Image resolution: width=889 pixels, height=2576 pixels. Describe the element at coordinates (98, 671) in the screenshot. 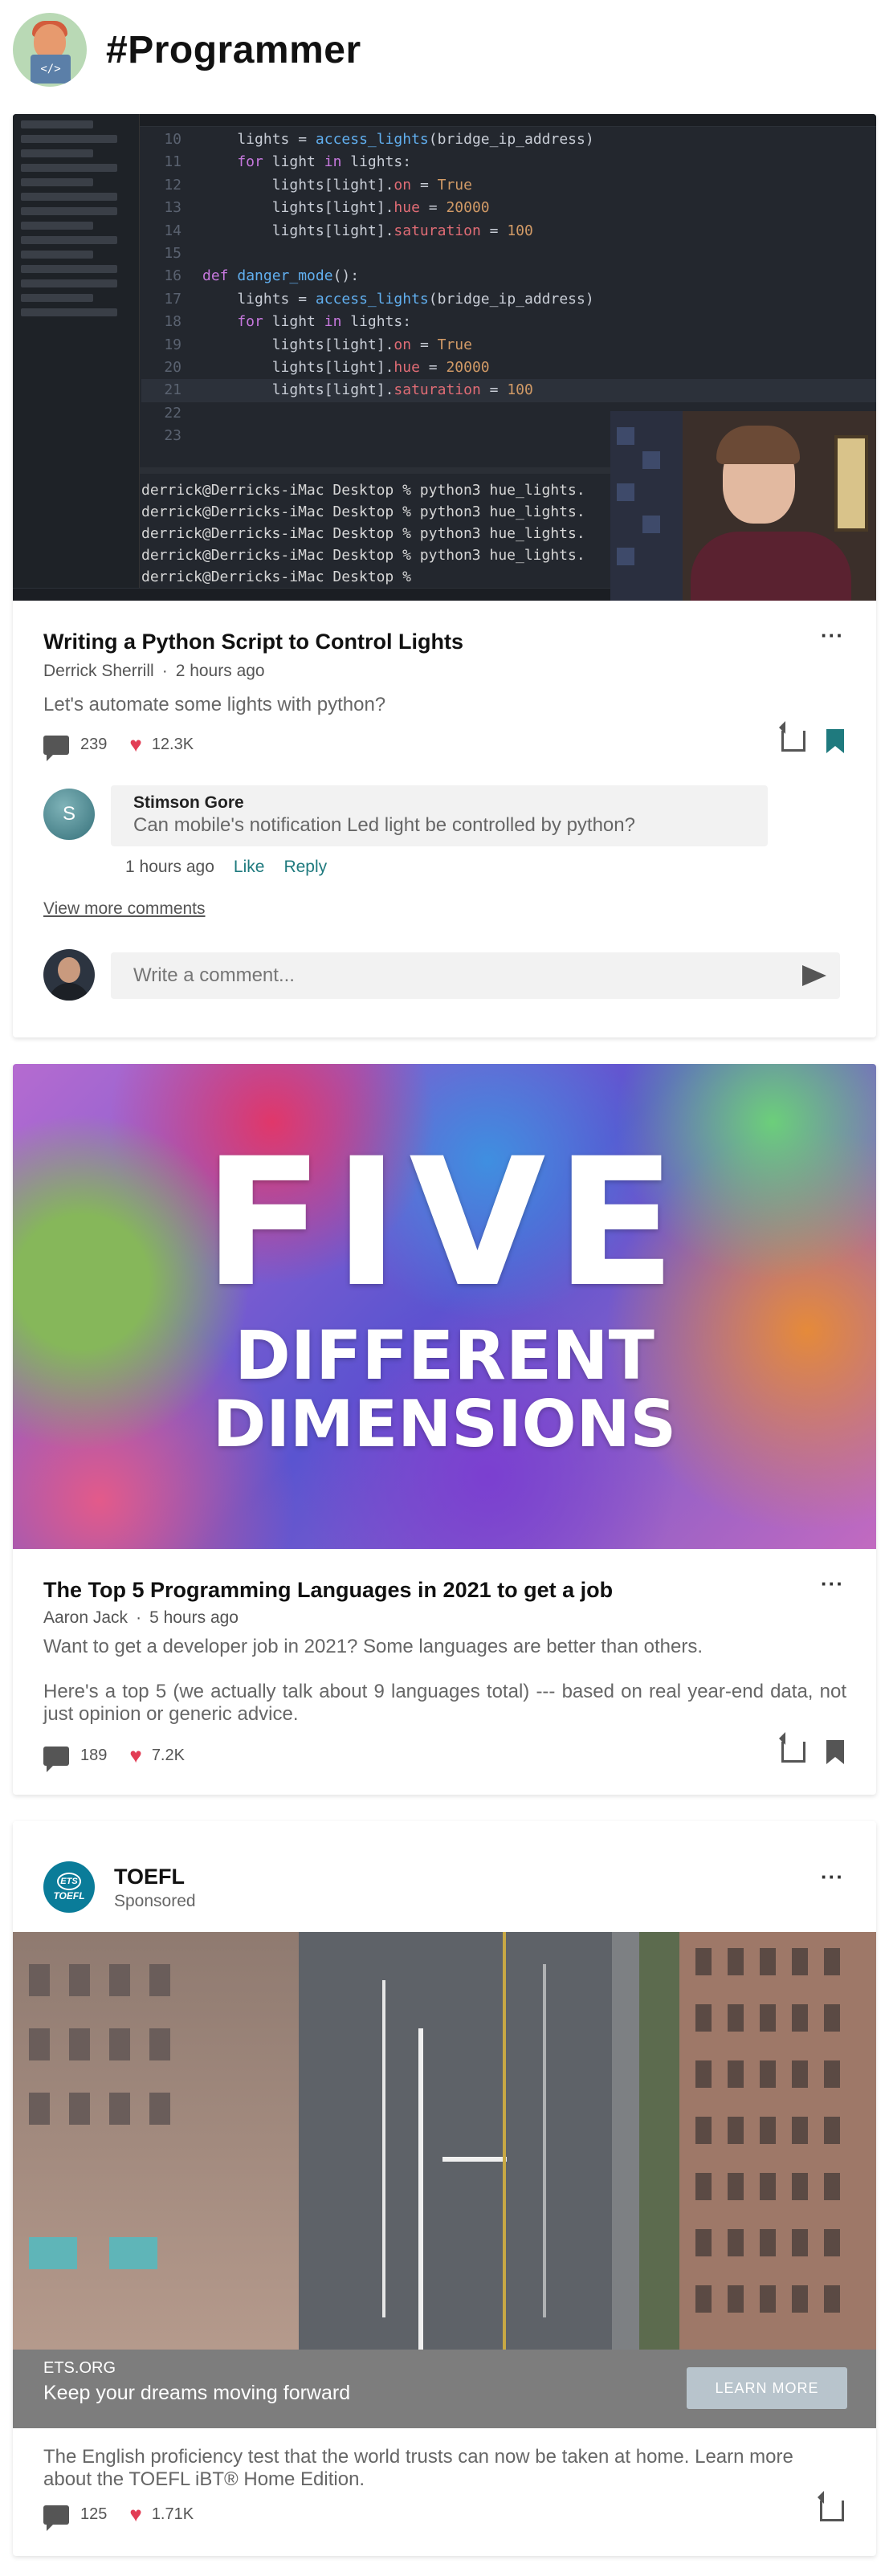

I see `post-author: Derrick Sherrill` at that location.